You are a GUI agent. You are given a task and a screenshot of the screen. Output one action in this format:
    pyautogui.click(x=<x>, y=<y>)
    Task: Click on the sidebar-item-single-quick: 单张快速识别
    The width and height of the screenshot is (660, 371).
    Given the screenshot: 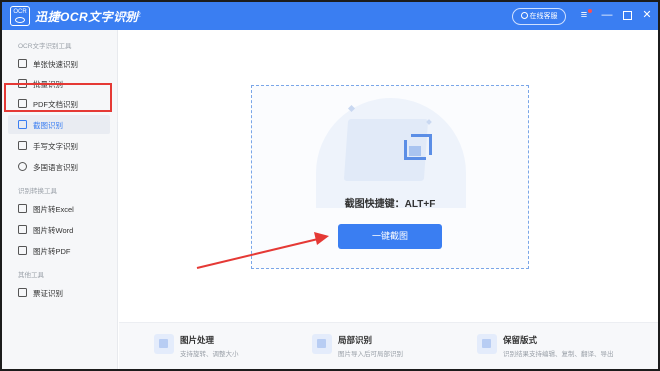 What is the action you would take?
    pyautogui.click(x=59, y=63)
    